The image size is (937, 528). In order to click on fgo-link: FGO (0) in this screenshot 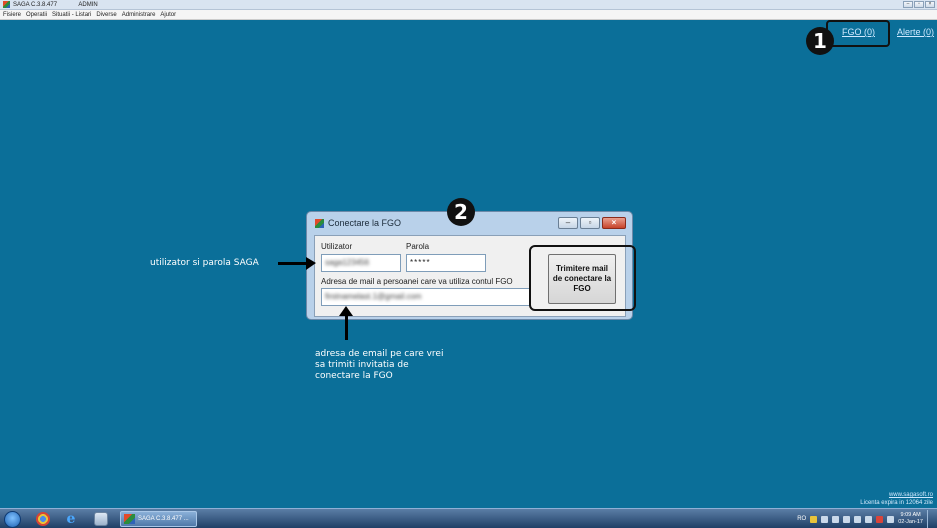, I will do `click(858, 32)`.